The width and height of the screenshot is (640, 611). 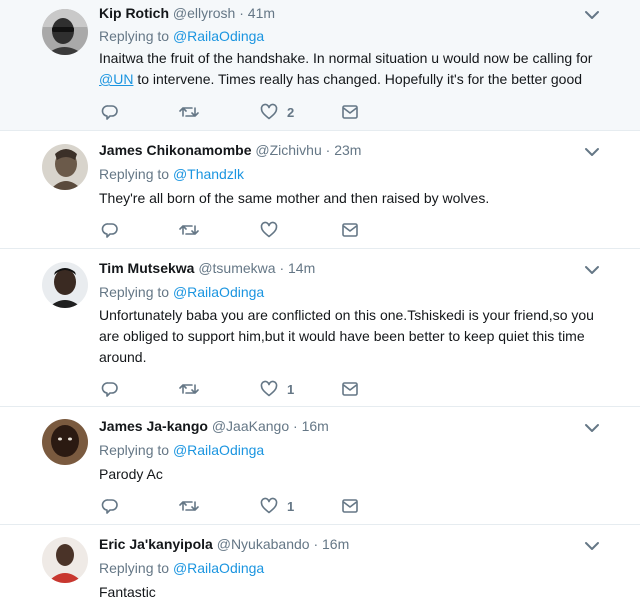 I want to click on tweet-actions: 2, so click(x=251, y=112).